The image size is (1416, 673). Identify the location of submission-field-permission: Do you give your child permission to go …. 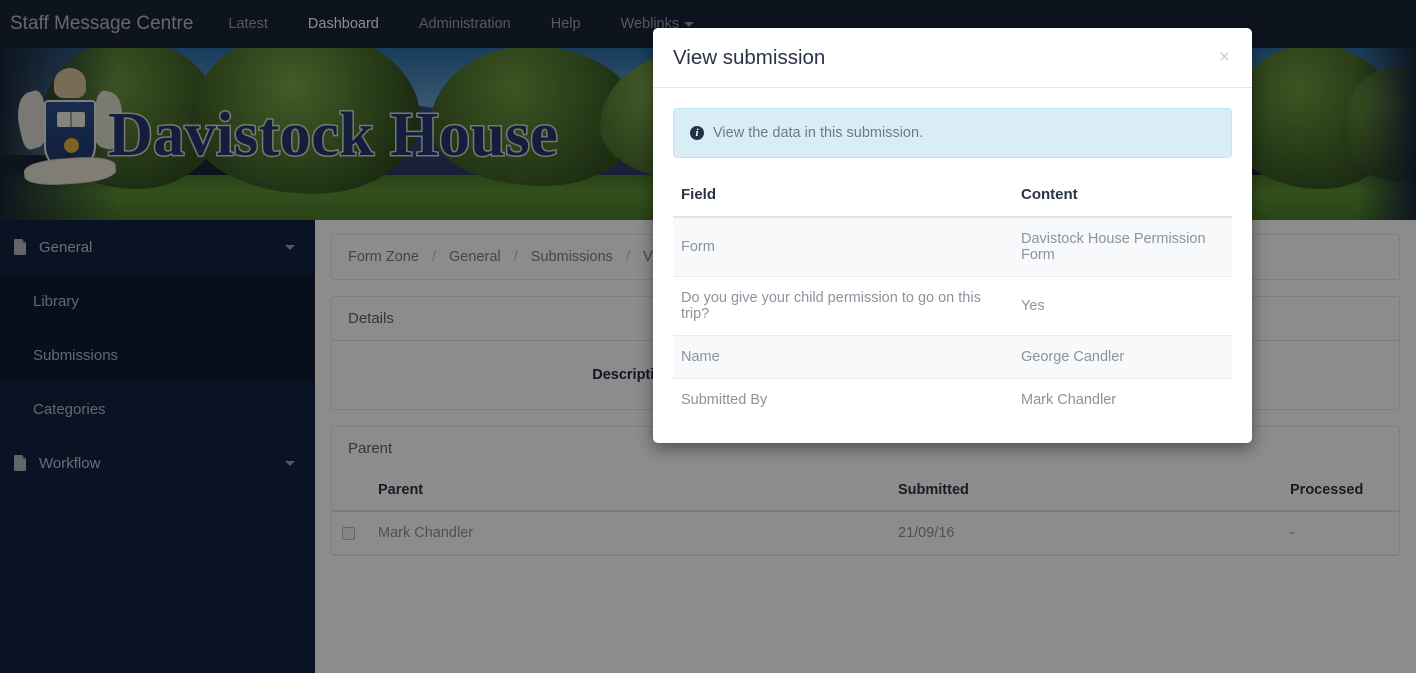
(843, 306).